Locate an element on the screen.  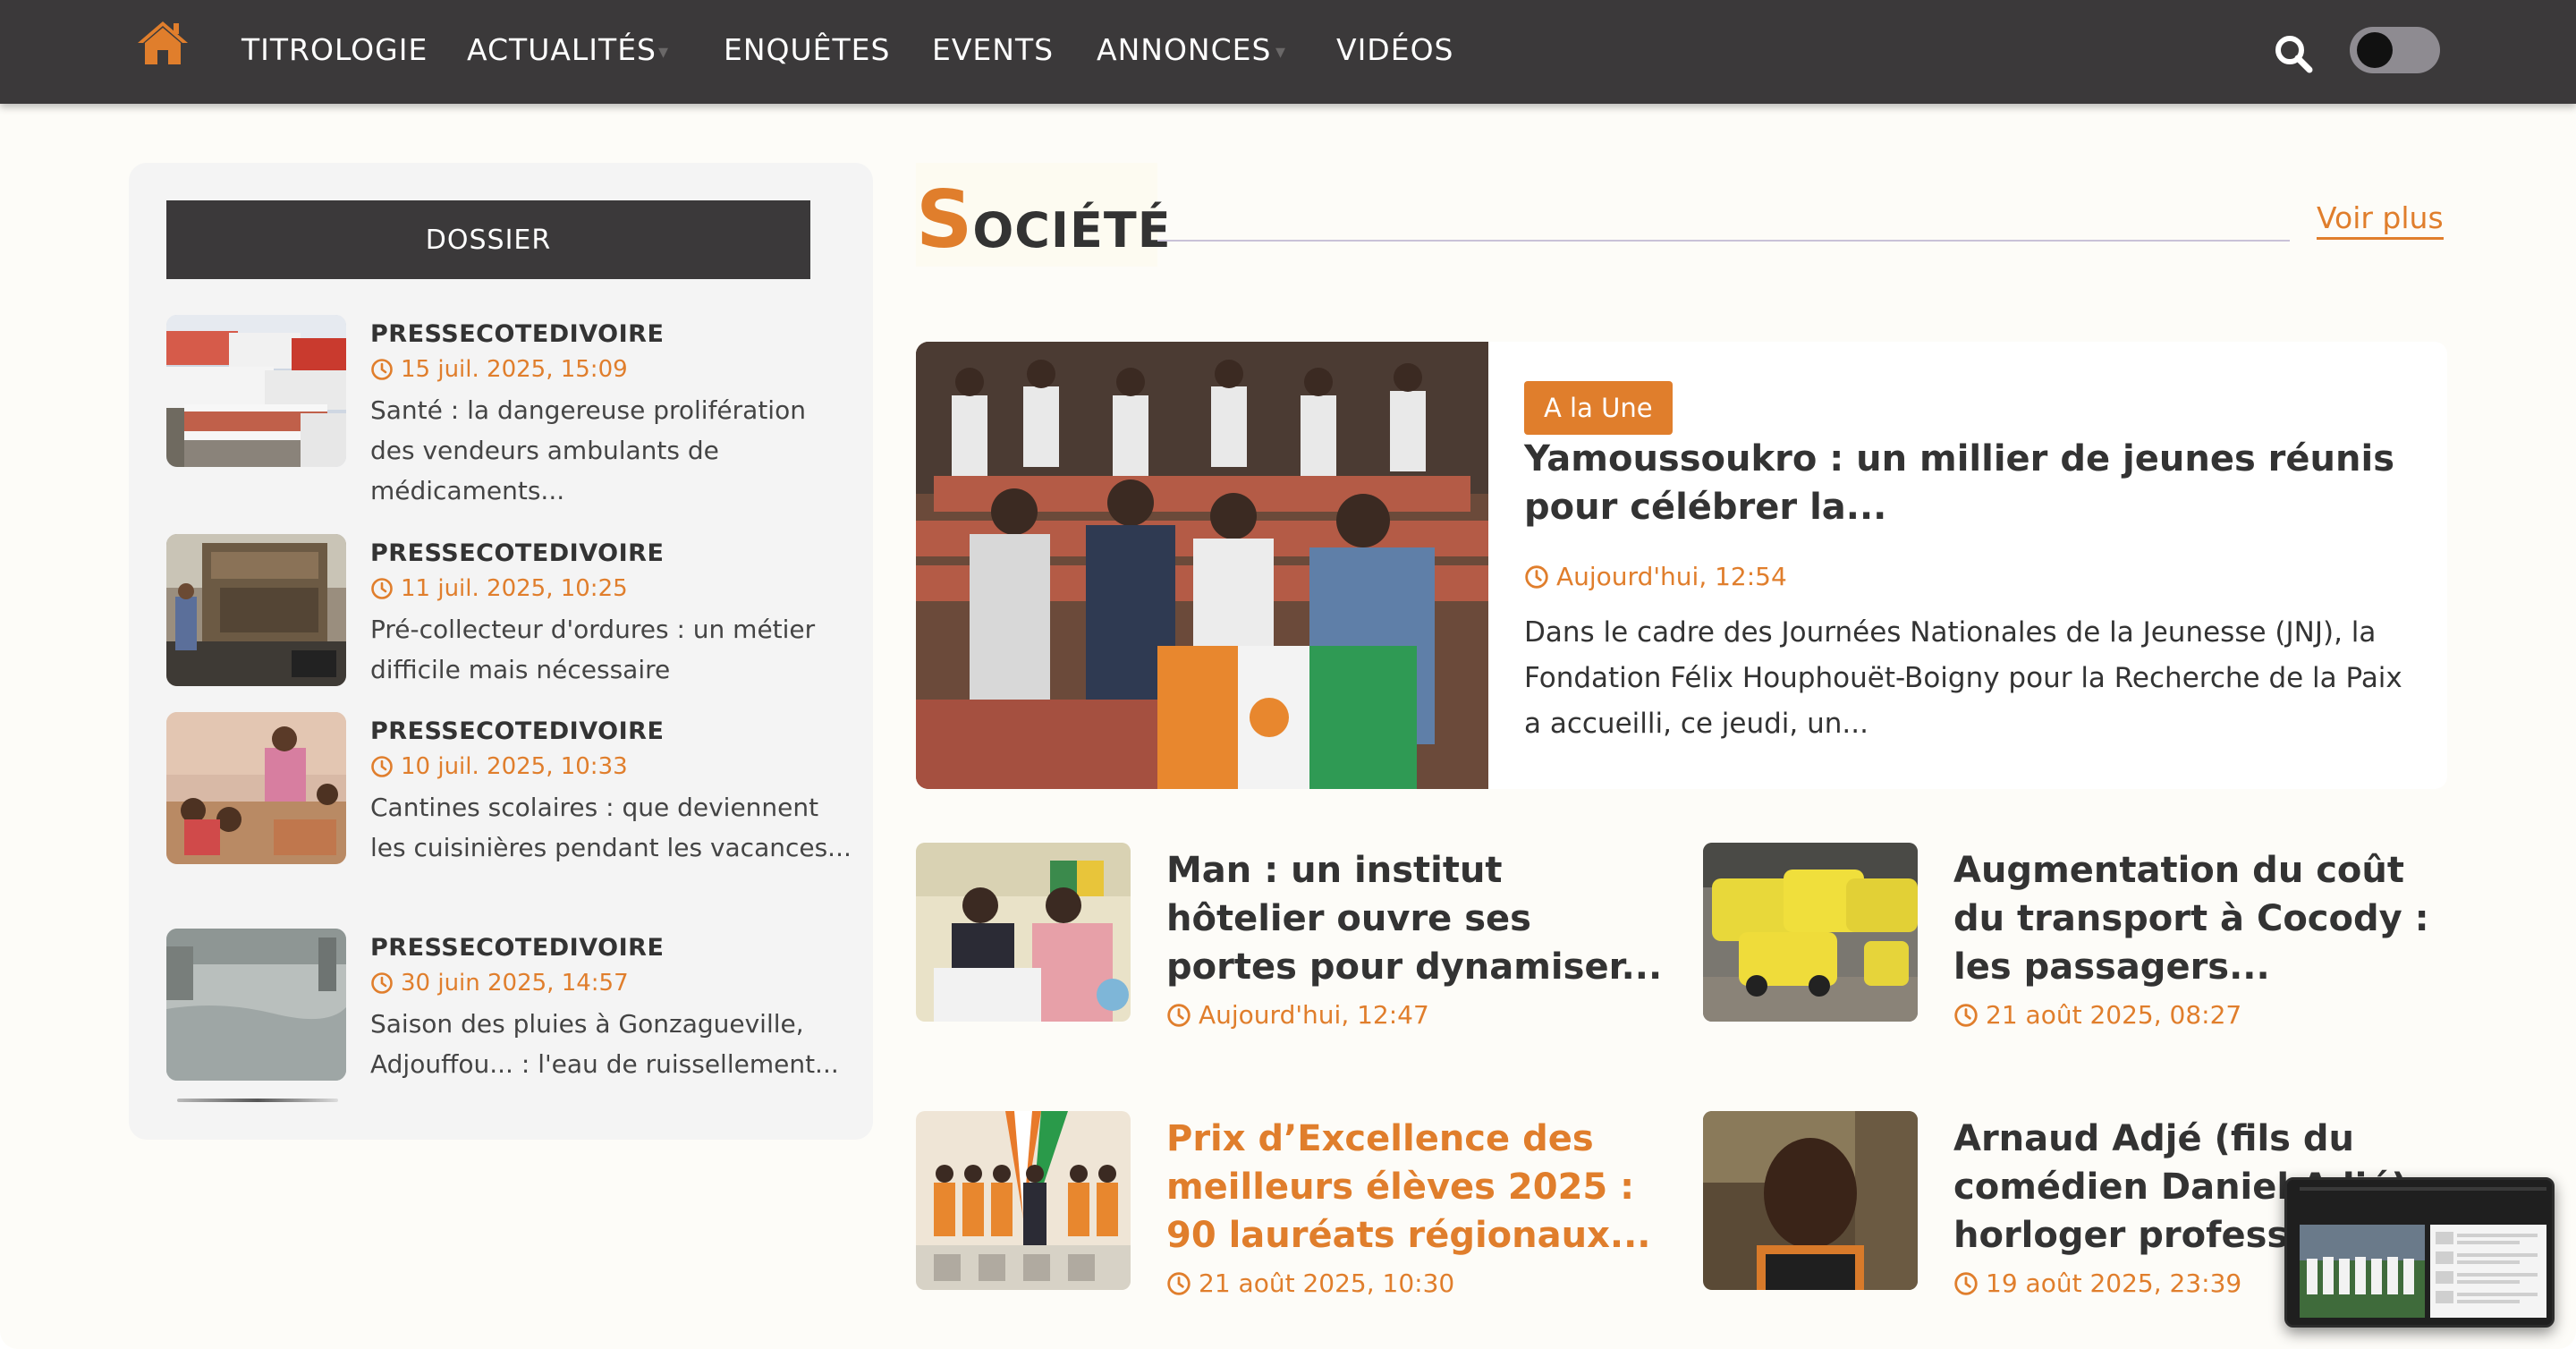
article-date: 21 août 2025, 10:30 is located at coordinates (1310, 1283).